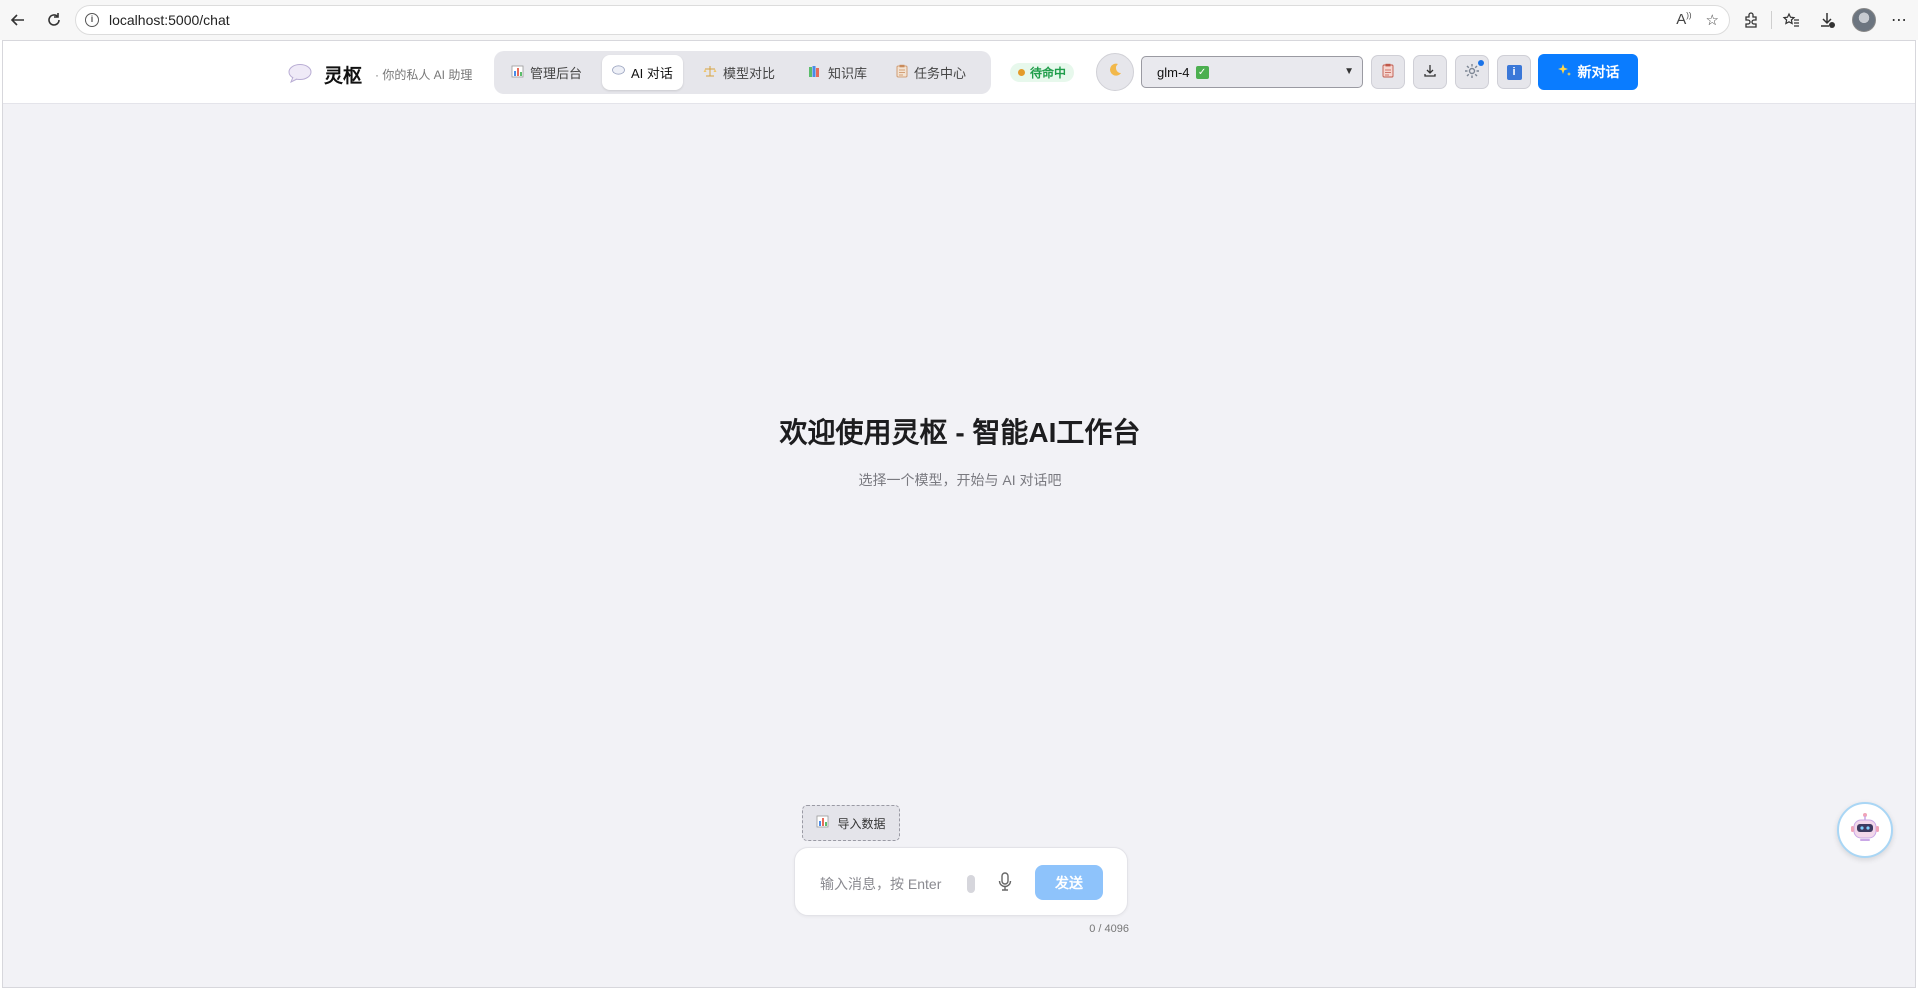 Image resolution: width=1918 pixels, height=990 pixels. What do you see at coordinates (1021, 72) in the screenshot?
I see `status-dot-icon` at bounding box center [1021, 72].